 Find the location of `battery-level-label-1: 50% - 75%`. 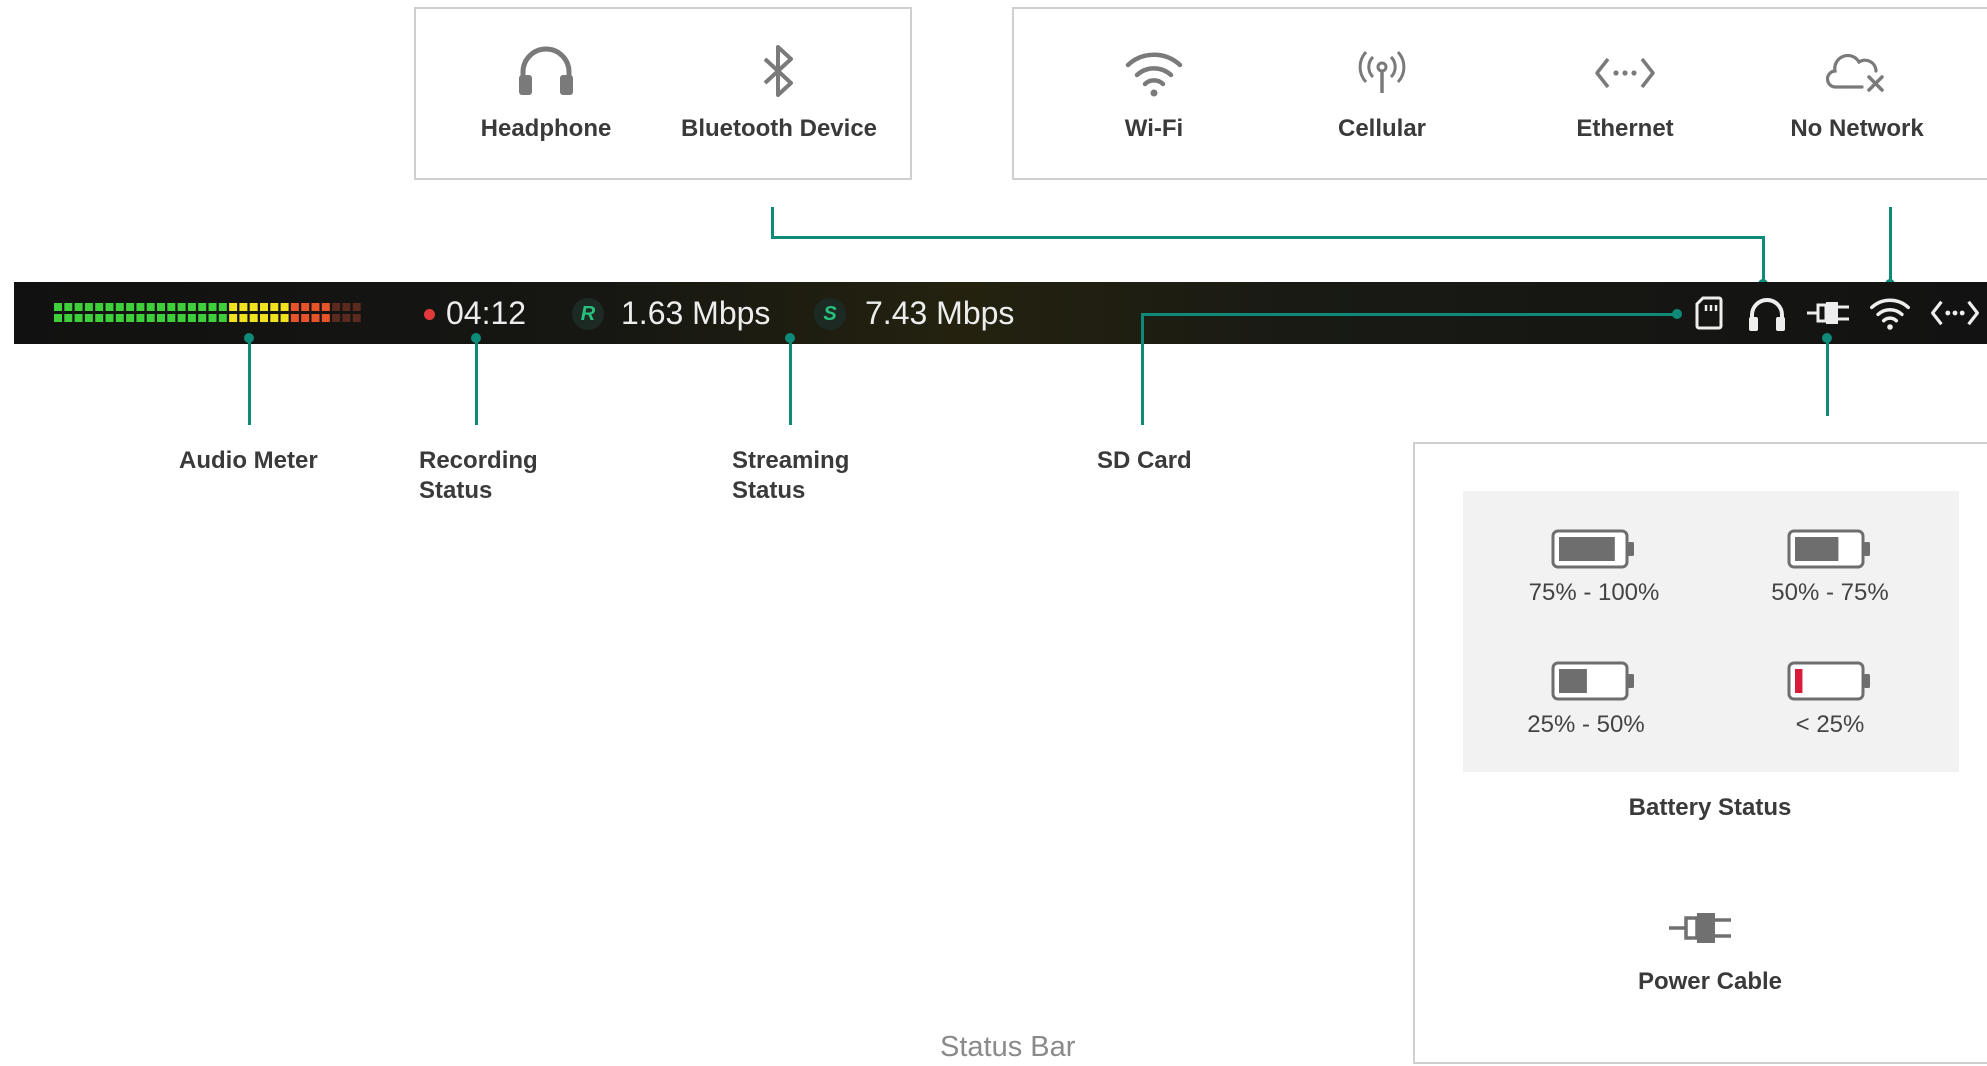

battery-level-label-1: 50% - 75% is located at coordinates (1830, 592).